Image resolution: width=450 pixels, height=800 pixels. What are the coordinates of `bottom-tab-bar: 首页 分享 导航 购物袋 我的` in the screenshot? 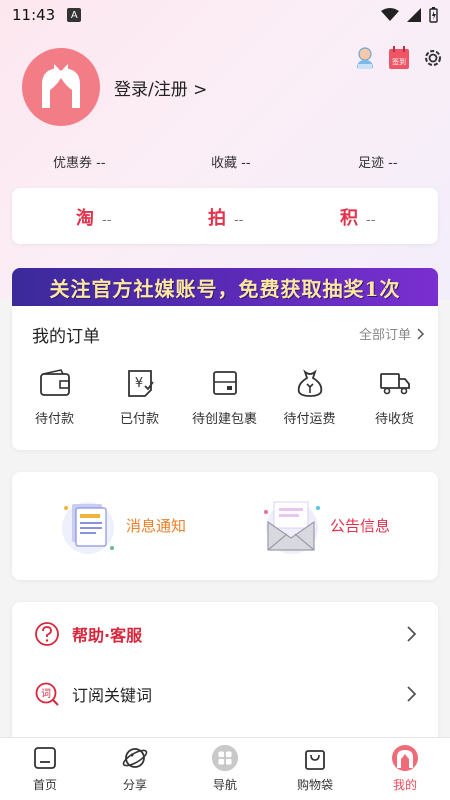 It's located at (225, 768).